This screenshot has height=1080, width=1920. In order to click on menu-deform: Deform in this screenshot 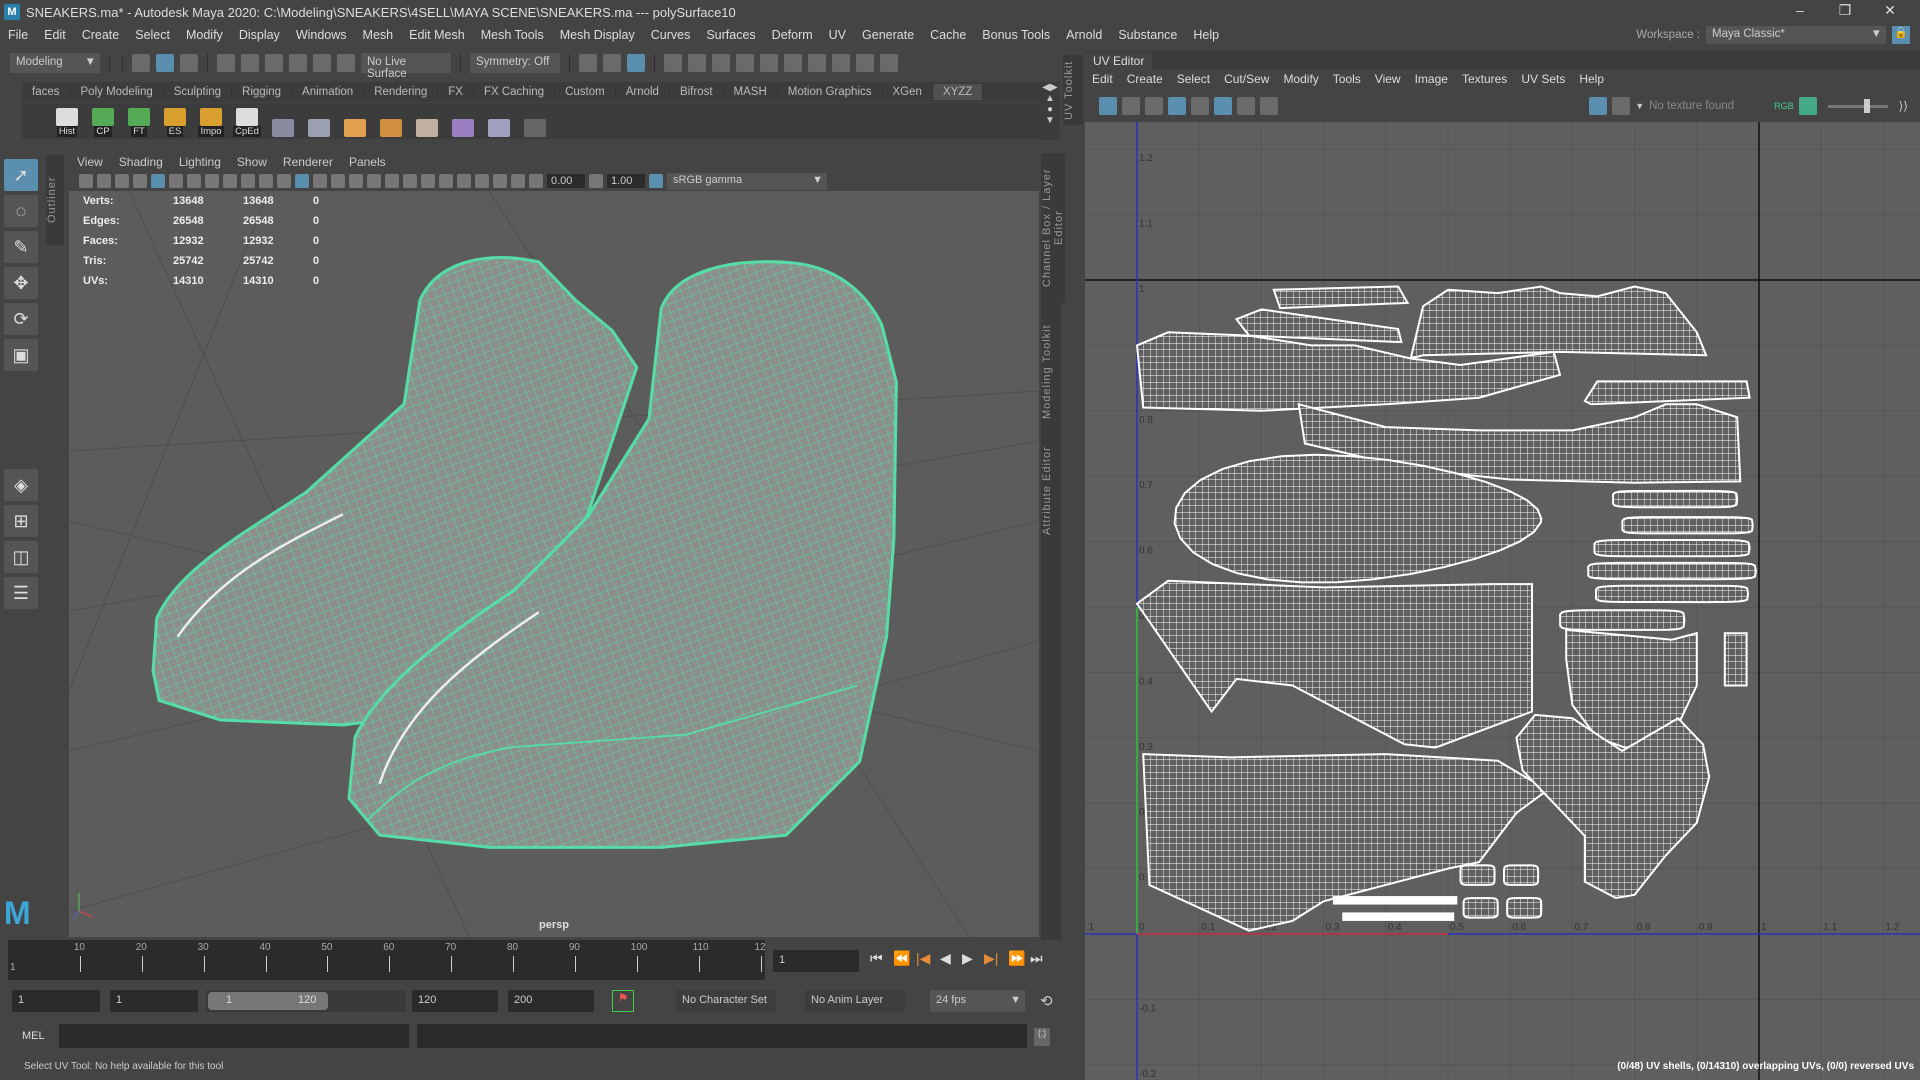, I will do `click(792, 35)`.